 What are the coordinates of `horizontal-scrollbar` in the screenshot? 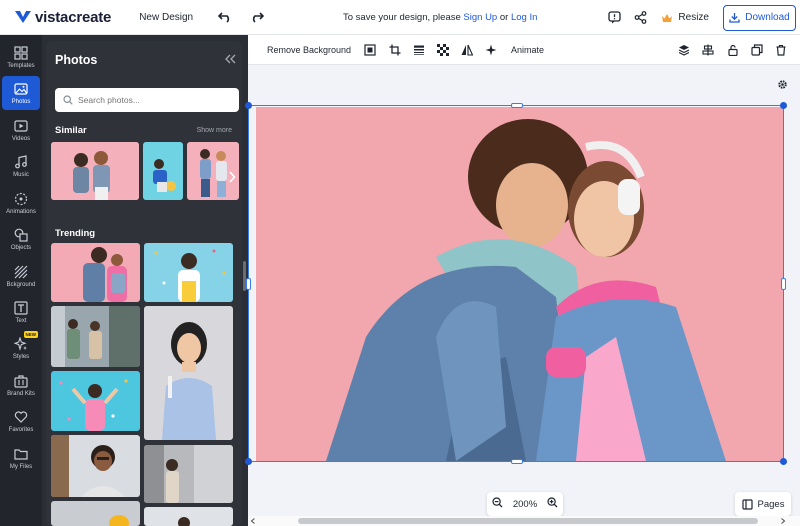 It's located at (524, 521).